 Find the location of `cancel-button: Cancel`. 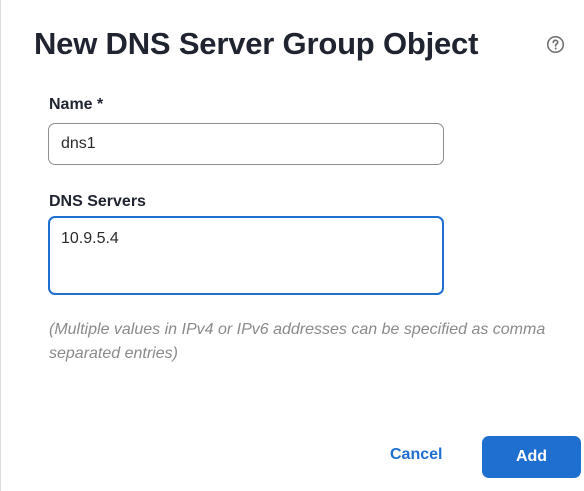

cancel-button: Cancel is located at coordinates (416, 455).